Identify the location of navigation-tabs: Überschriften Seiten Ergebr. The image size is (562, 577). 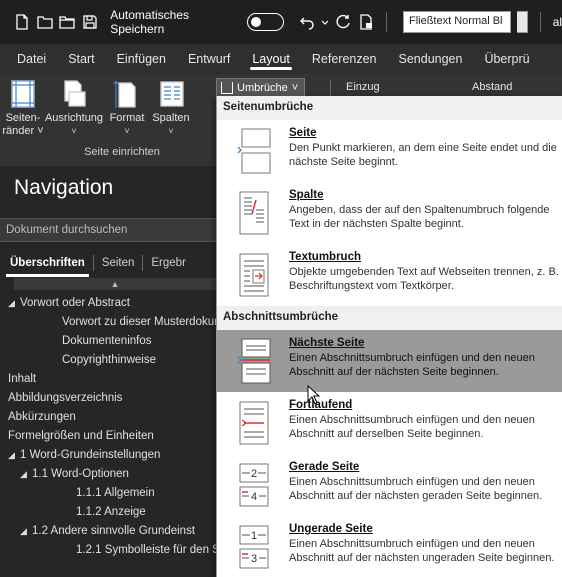
(108, 263).